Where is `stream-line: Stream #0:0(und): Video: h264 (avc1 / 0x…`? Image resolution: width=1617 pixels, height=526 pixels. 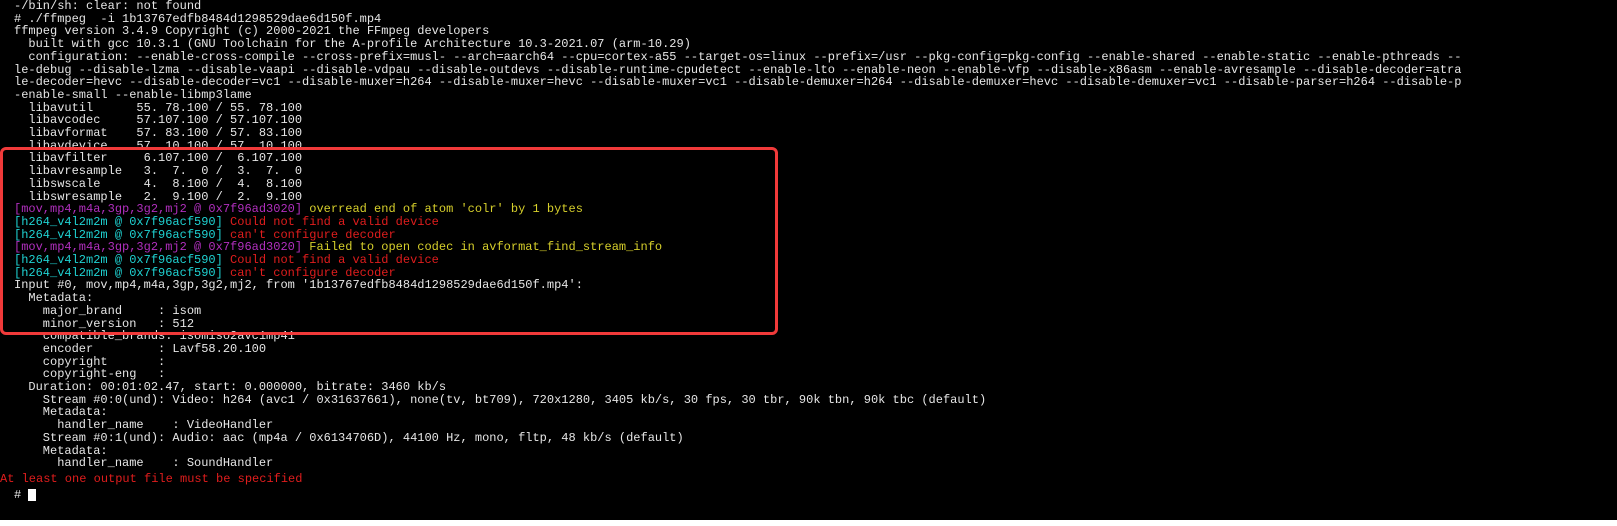
stream-line: Stream #0:0(und): Video: h264 (avc1 / 0x… is located at coordinates (500, 399).